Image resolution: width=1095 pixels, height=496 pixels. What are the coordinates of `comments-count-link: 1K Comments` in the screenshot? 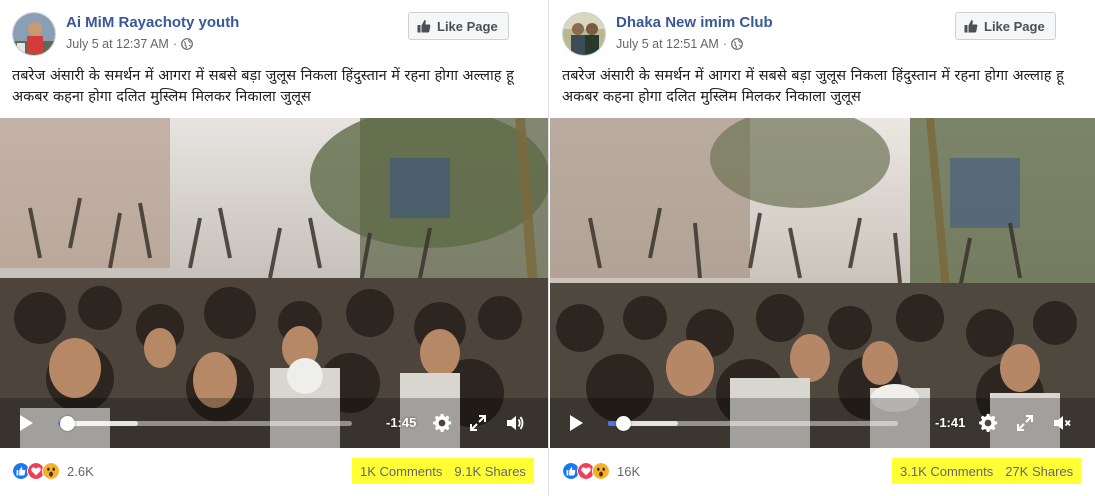 It's located at (401, 471).